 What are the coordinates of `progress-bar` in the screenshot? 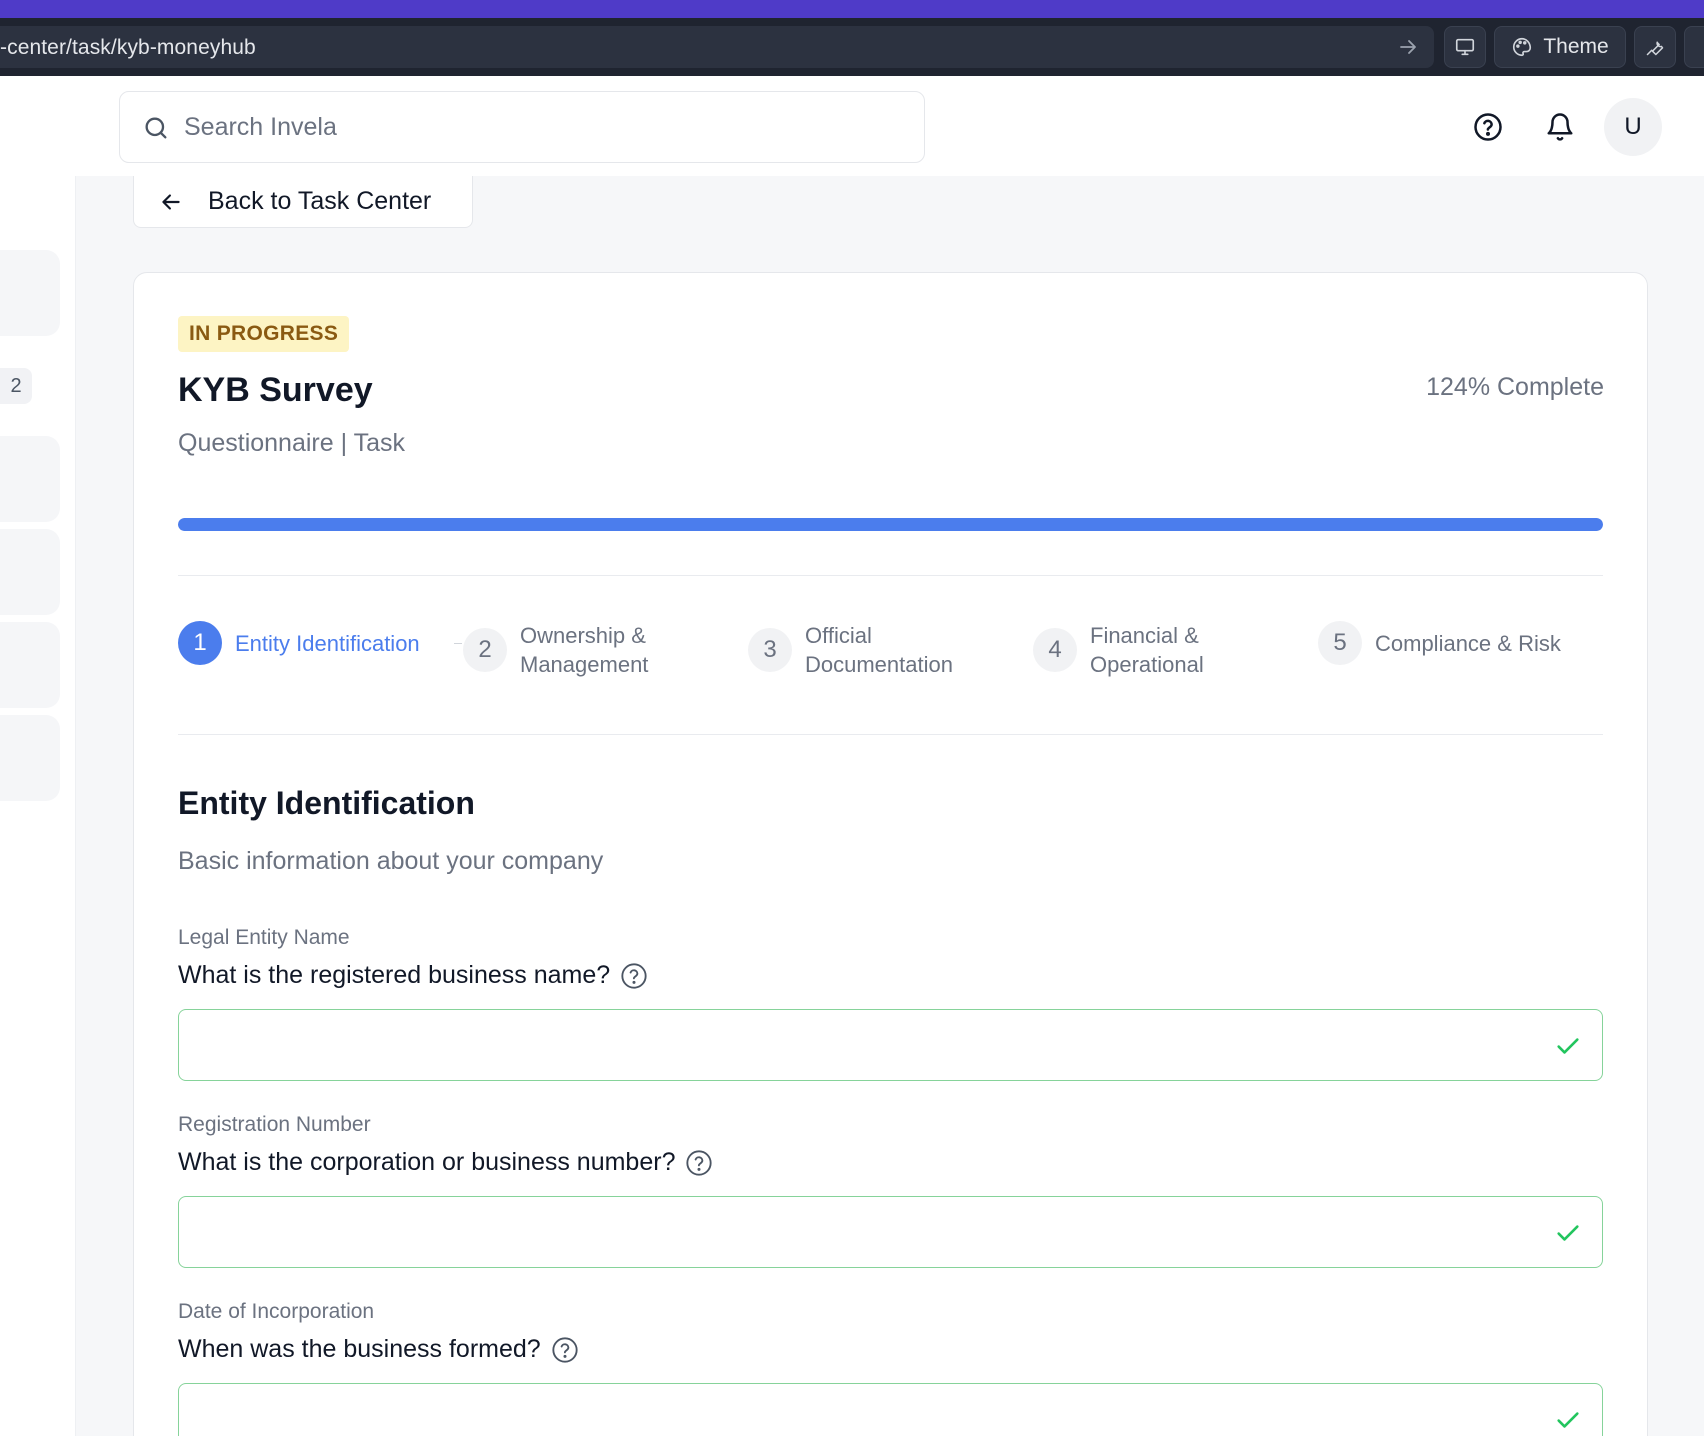 It's located at (890, 524).